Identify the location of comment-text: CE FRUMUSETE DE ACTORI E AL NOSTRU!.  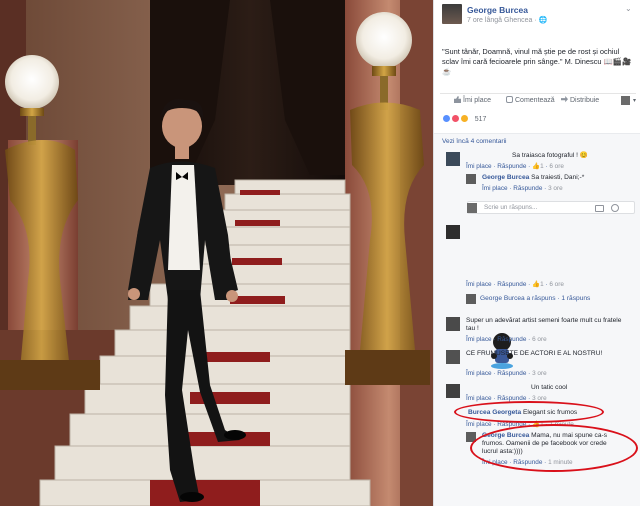
(534, 353).